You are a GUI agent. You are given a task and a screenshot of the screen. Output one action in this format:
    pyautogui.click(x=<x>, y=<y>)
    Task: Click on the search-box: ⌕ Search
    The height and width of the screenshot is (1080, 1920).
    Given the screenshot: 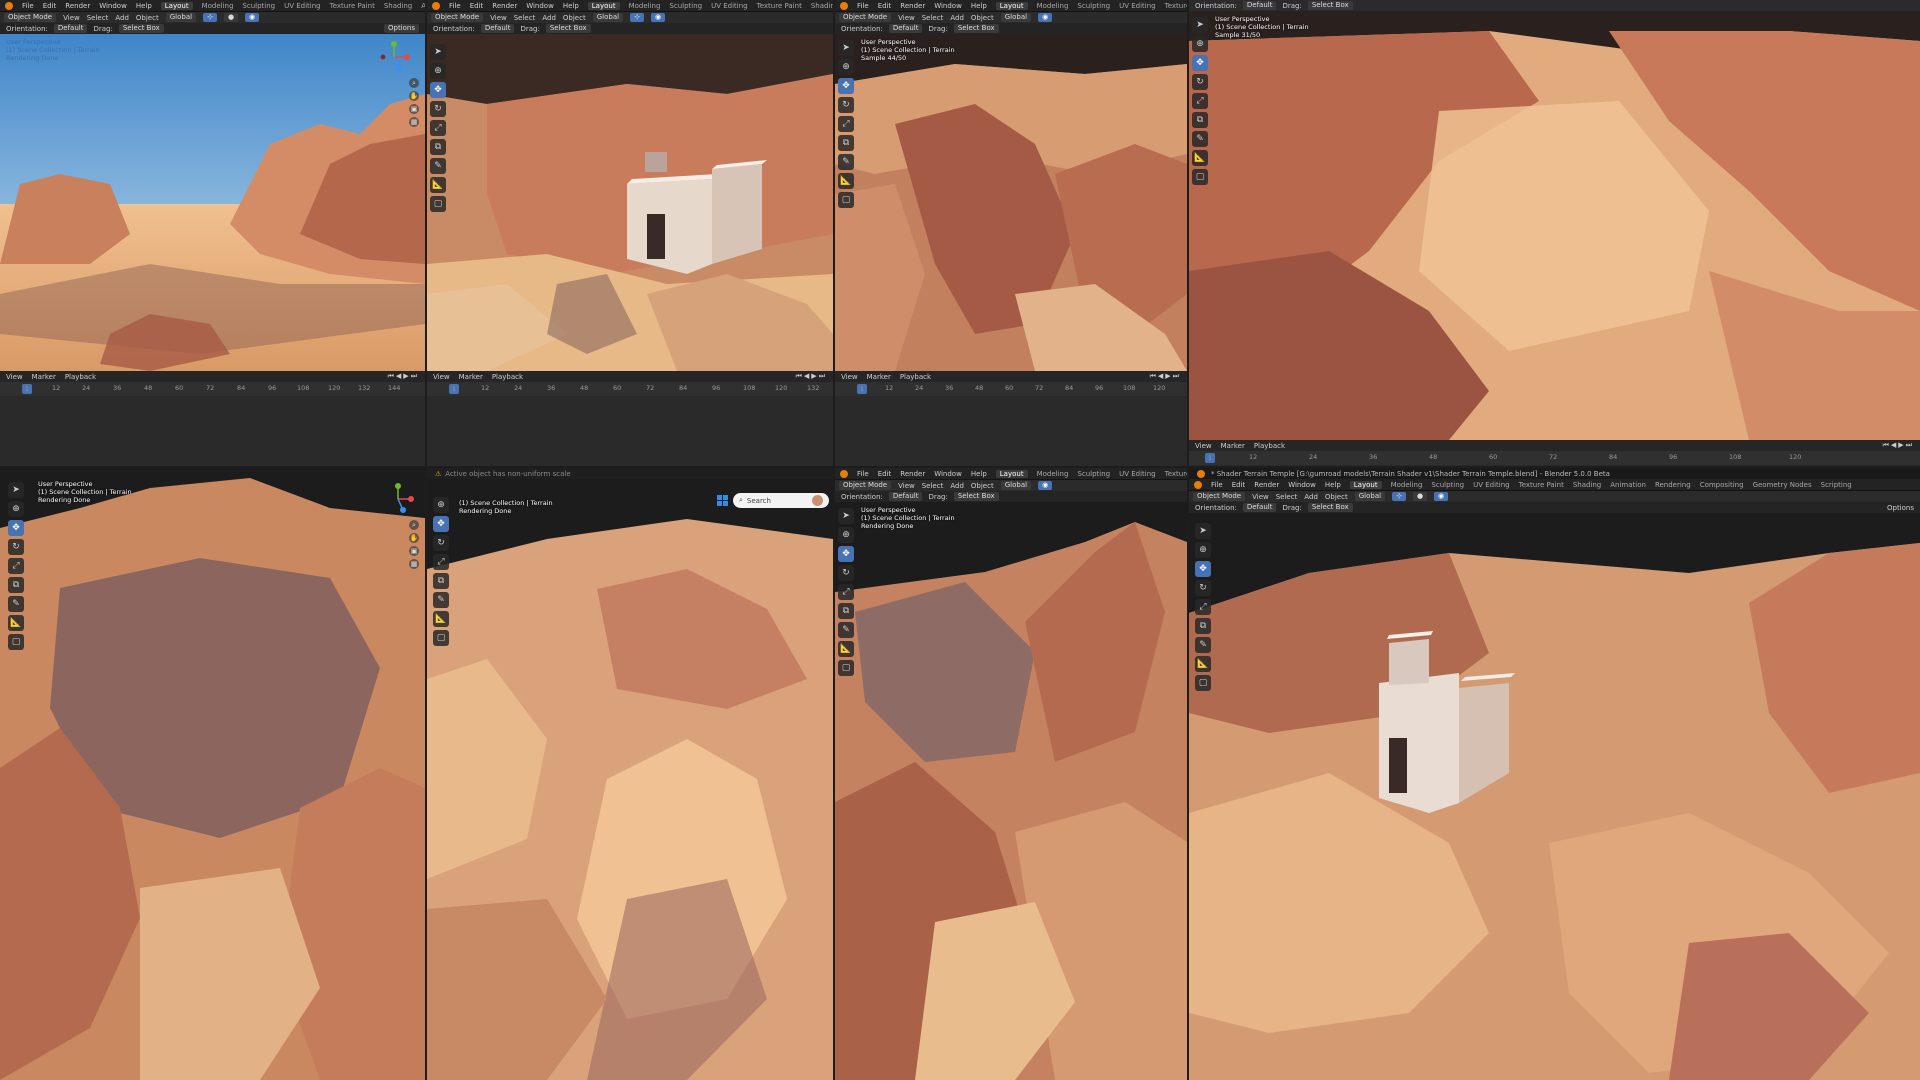 What is the action you would take?
    pyautogui.click(x=781, y=500)
    